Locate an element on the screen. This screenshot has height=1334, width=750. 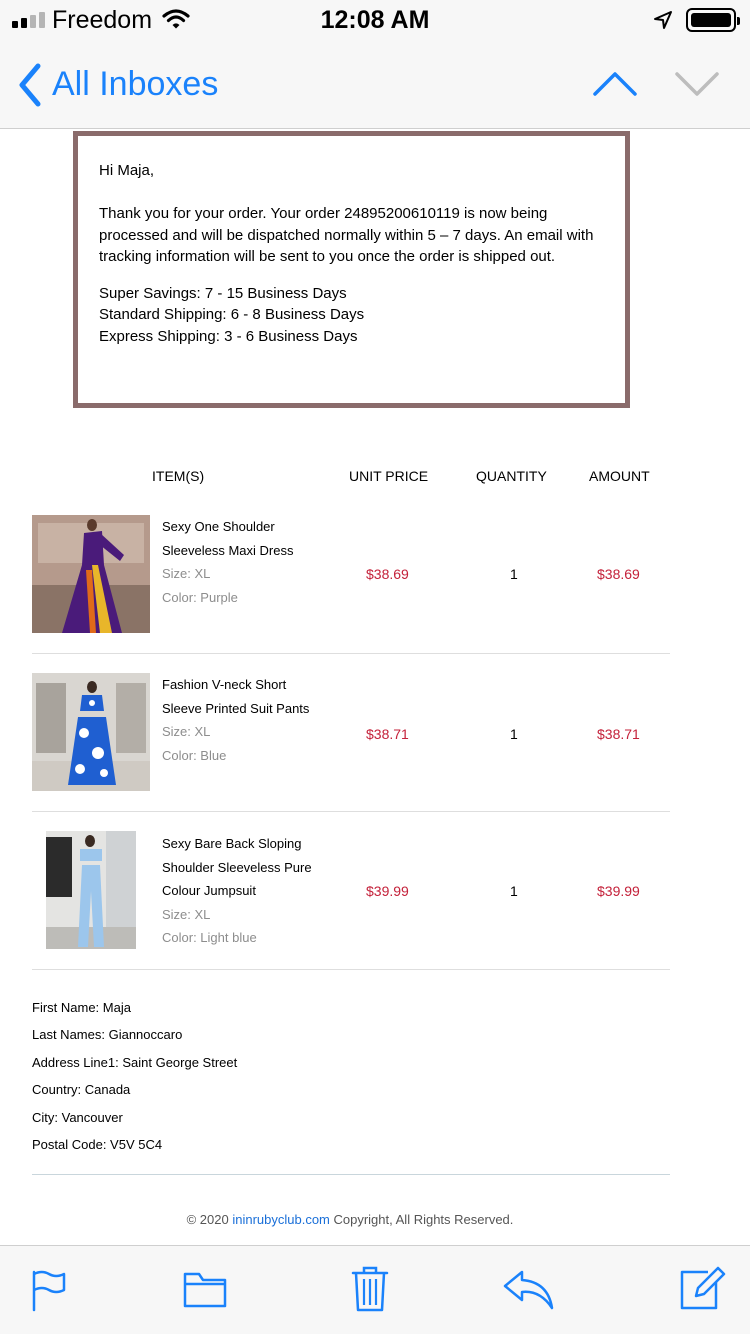
next-message-icon is located at coordinates (697, 84).